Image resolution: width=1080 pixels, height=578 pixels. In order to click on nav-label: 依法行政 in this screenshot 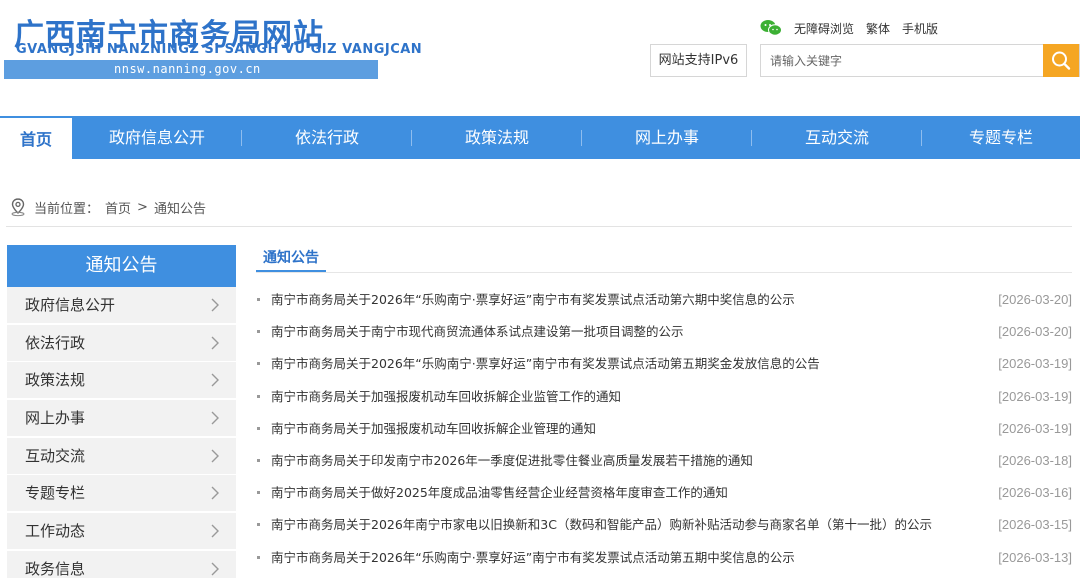, I will do `click(326, 137)`.